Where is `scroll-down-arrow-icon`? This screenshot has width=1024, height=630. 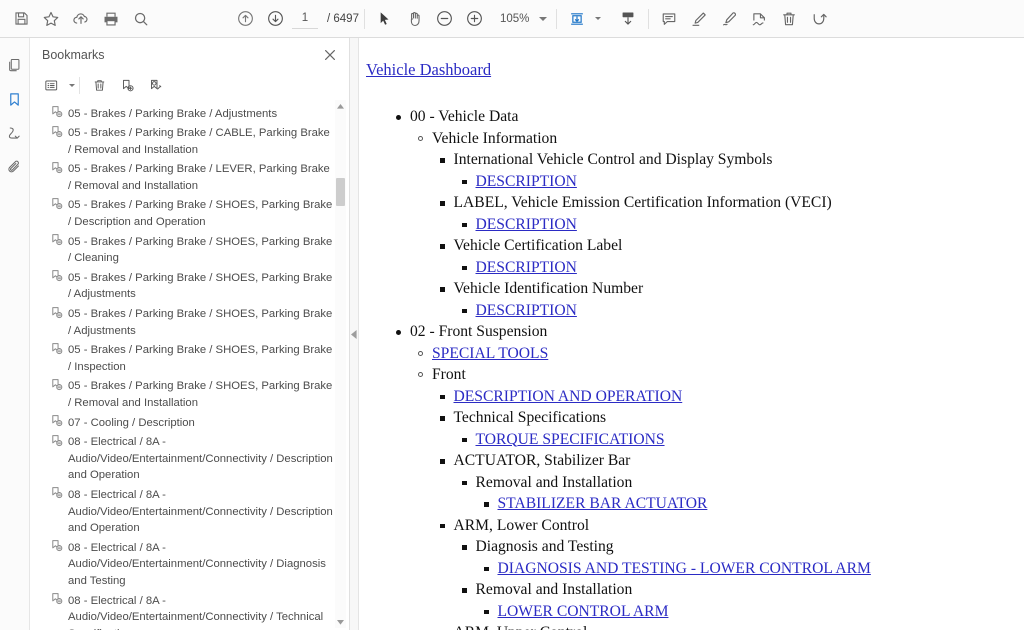 scroll-down-arrow-icon is located at coordinates (340, 622).